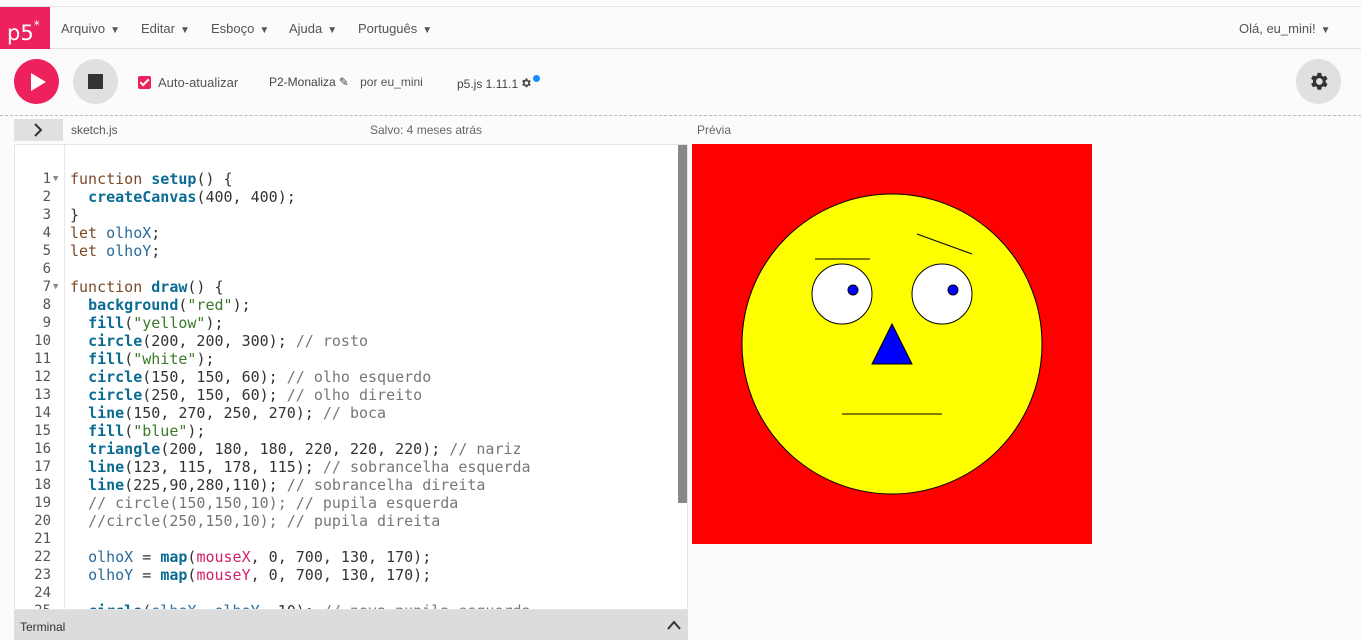 The height and width of the screenshot is (640, 1361). I want to click on code-text: let olhoX;, so click(115, 233).